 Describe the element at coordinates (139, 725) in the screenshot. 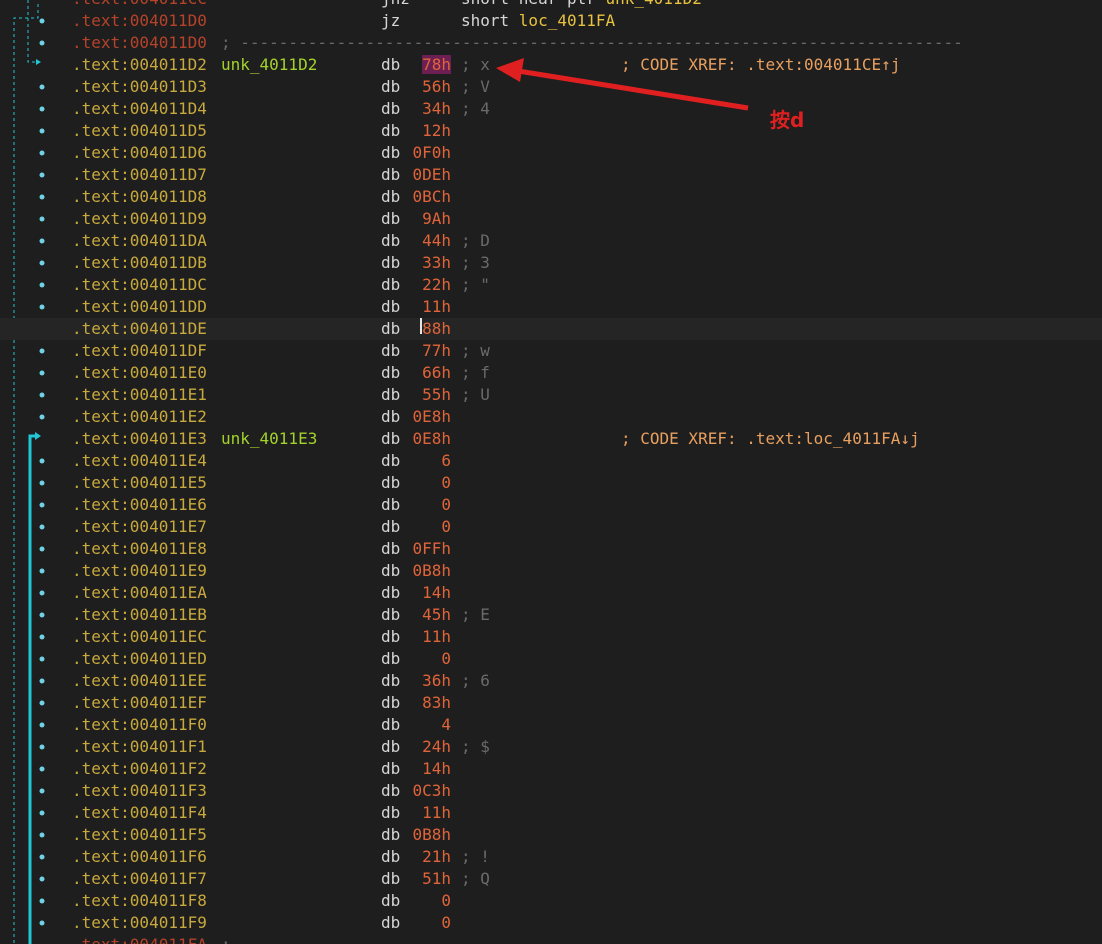

I see `address: .text:004011F0` at that location.